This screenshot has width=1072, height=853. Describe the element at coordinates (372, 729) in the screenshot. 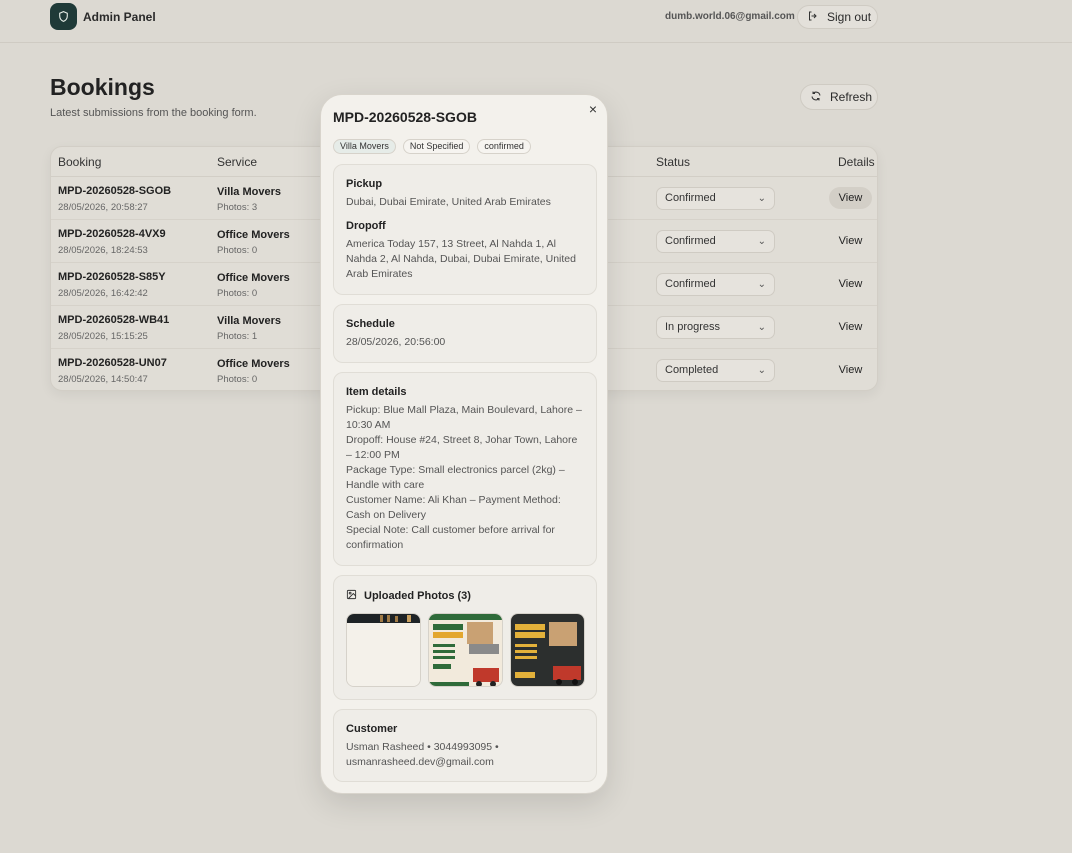

I see `customer-label: Customer` at that location.